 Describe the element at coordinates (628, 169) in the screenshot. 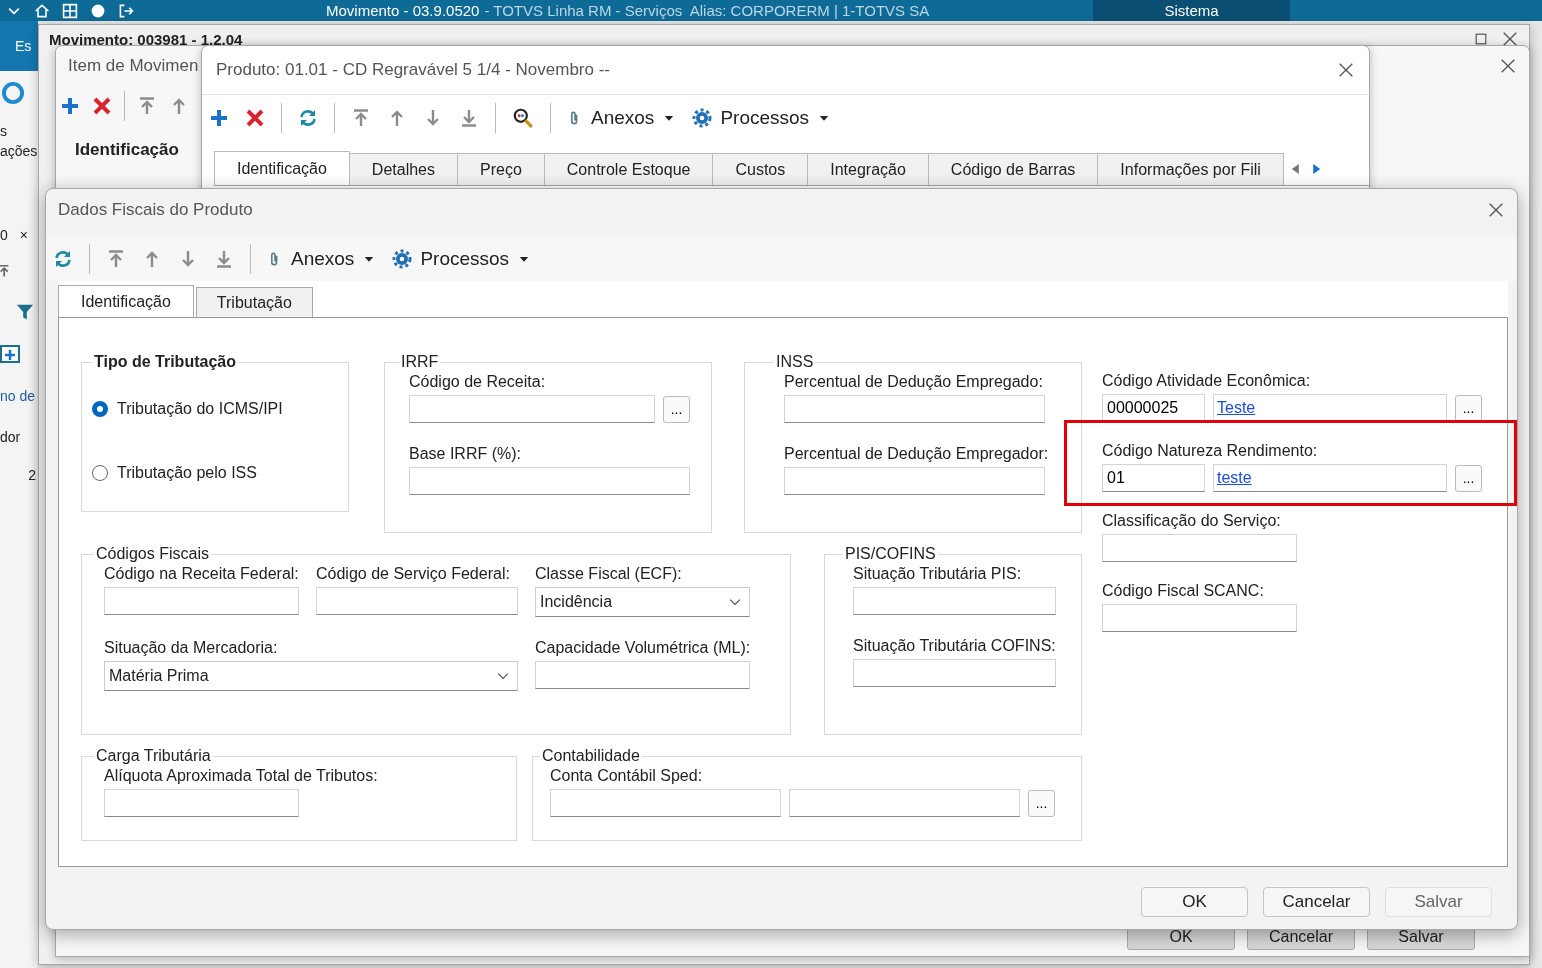

I see `tab: Controle Estoque` at that location.